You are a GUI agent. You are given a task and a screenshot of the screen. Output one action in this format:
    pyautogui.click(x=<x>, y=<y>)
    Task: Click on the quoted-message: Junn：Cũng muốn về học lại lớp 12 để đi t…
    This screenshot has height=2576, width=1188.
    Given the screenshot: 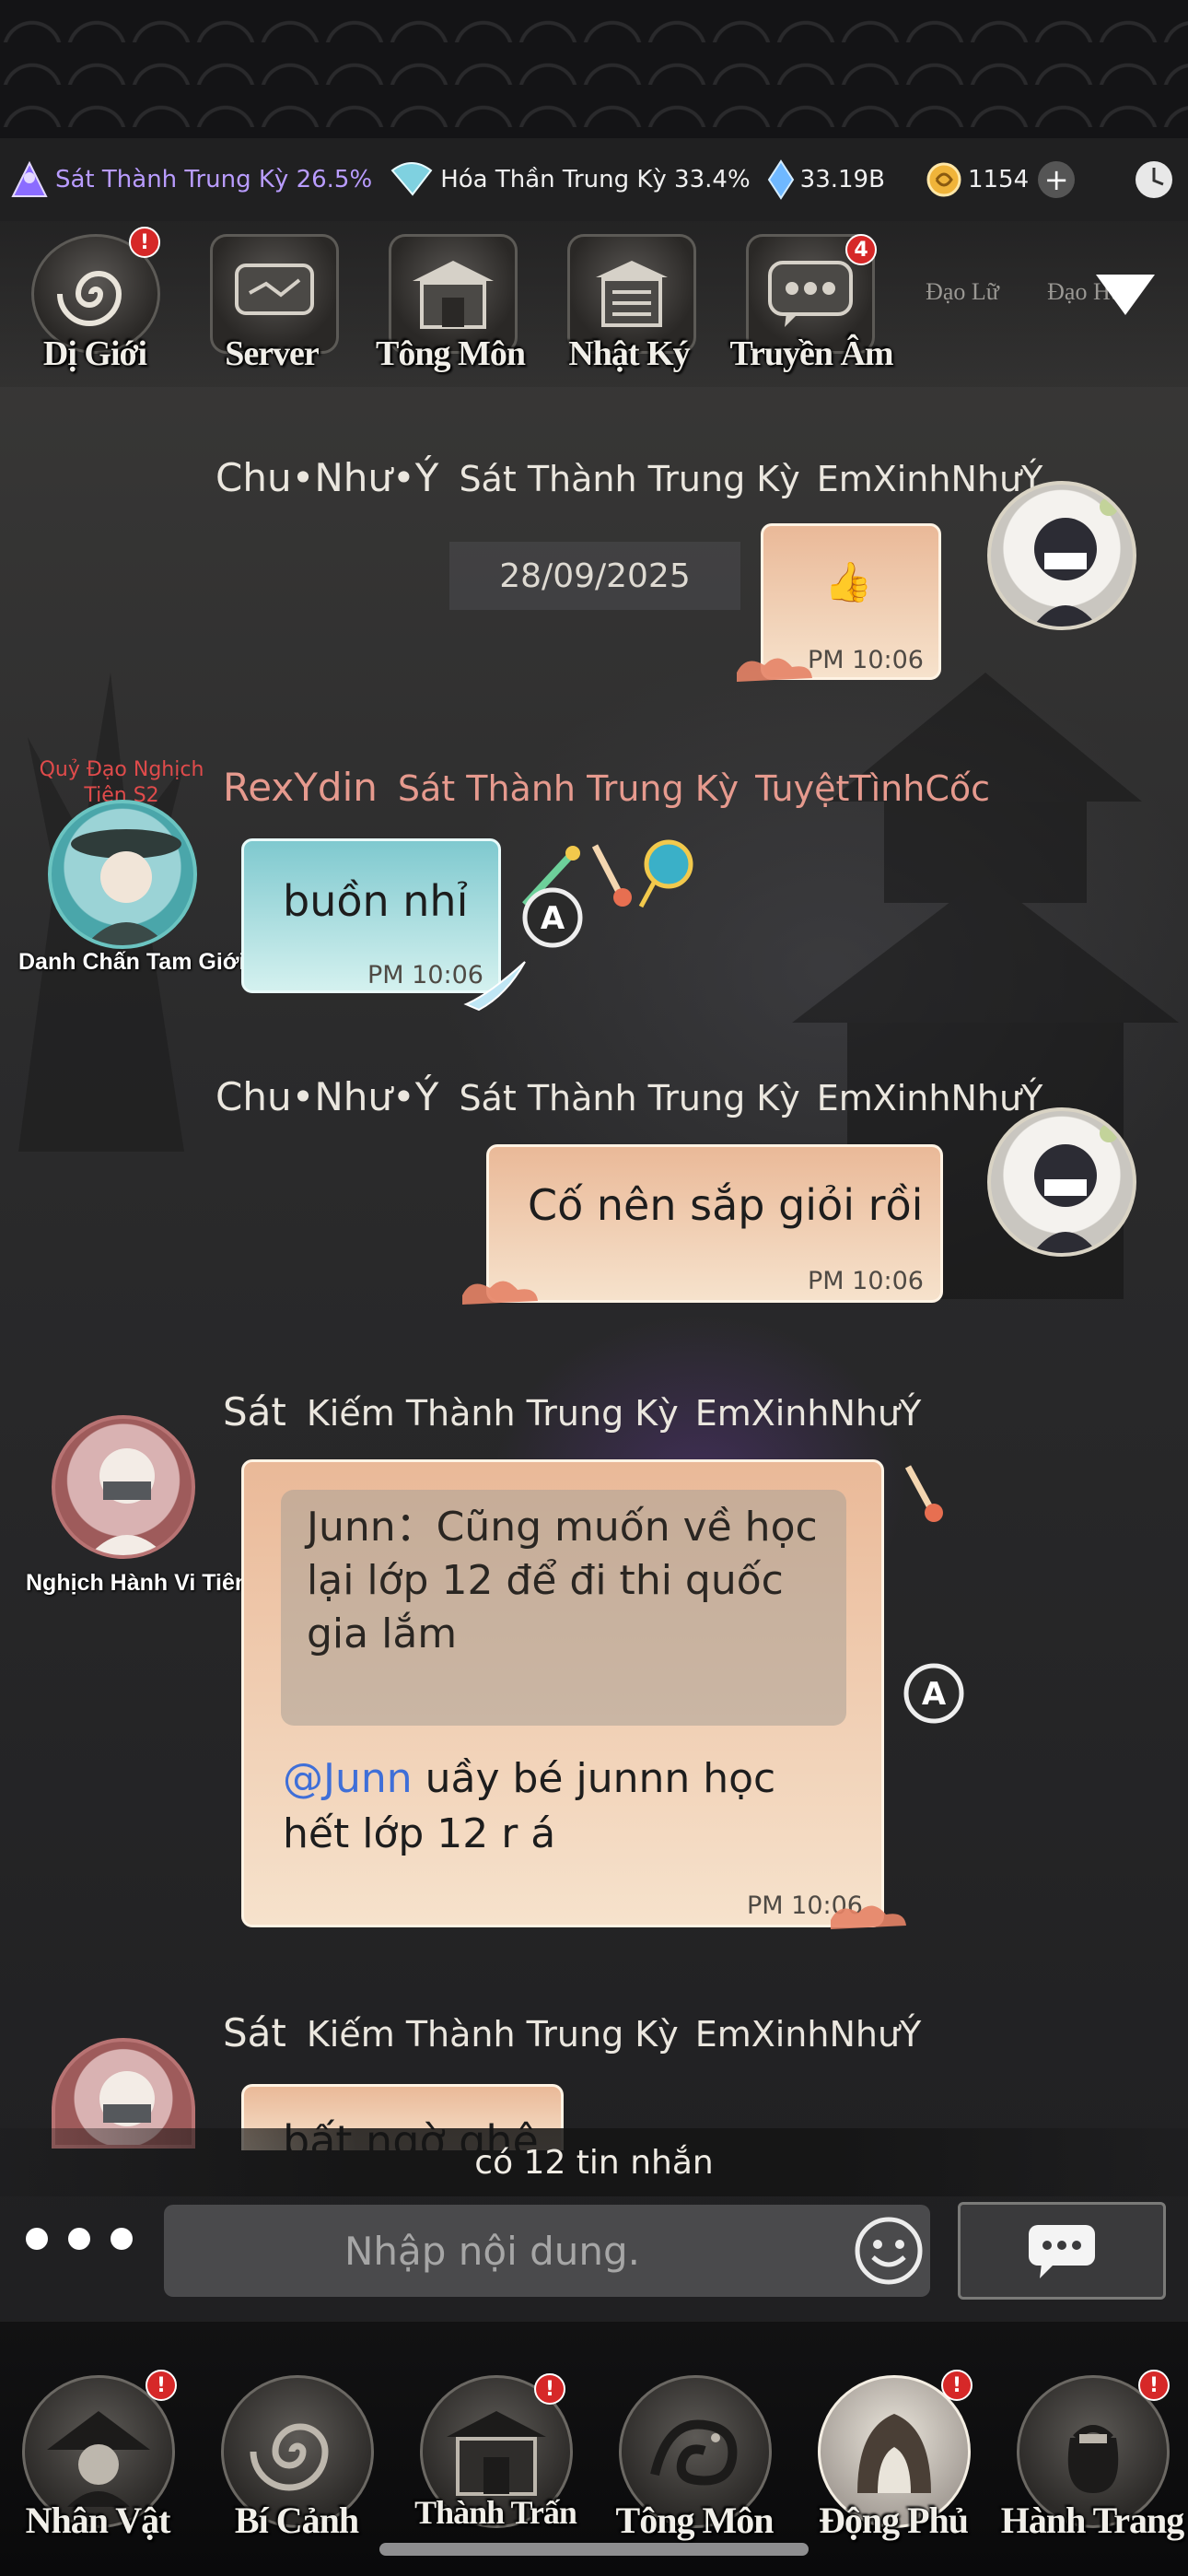 What is the action you would take?
    pyautogui.click(x=563, y=1608)
    